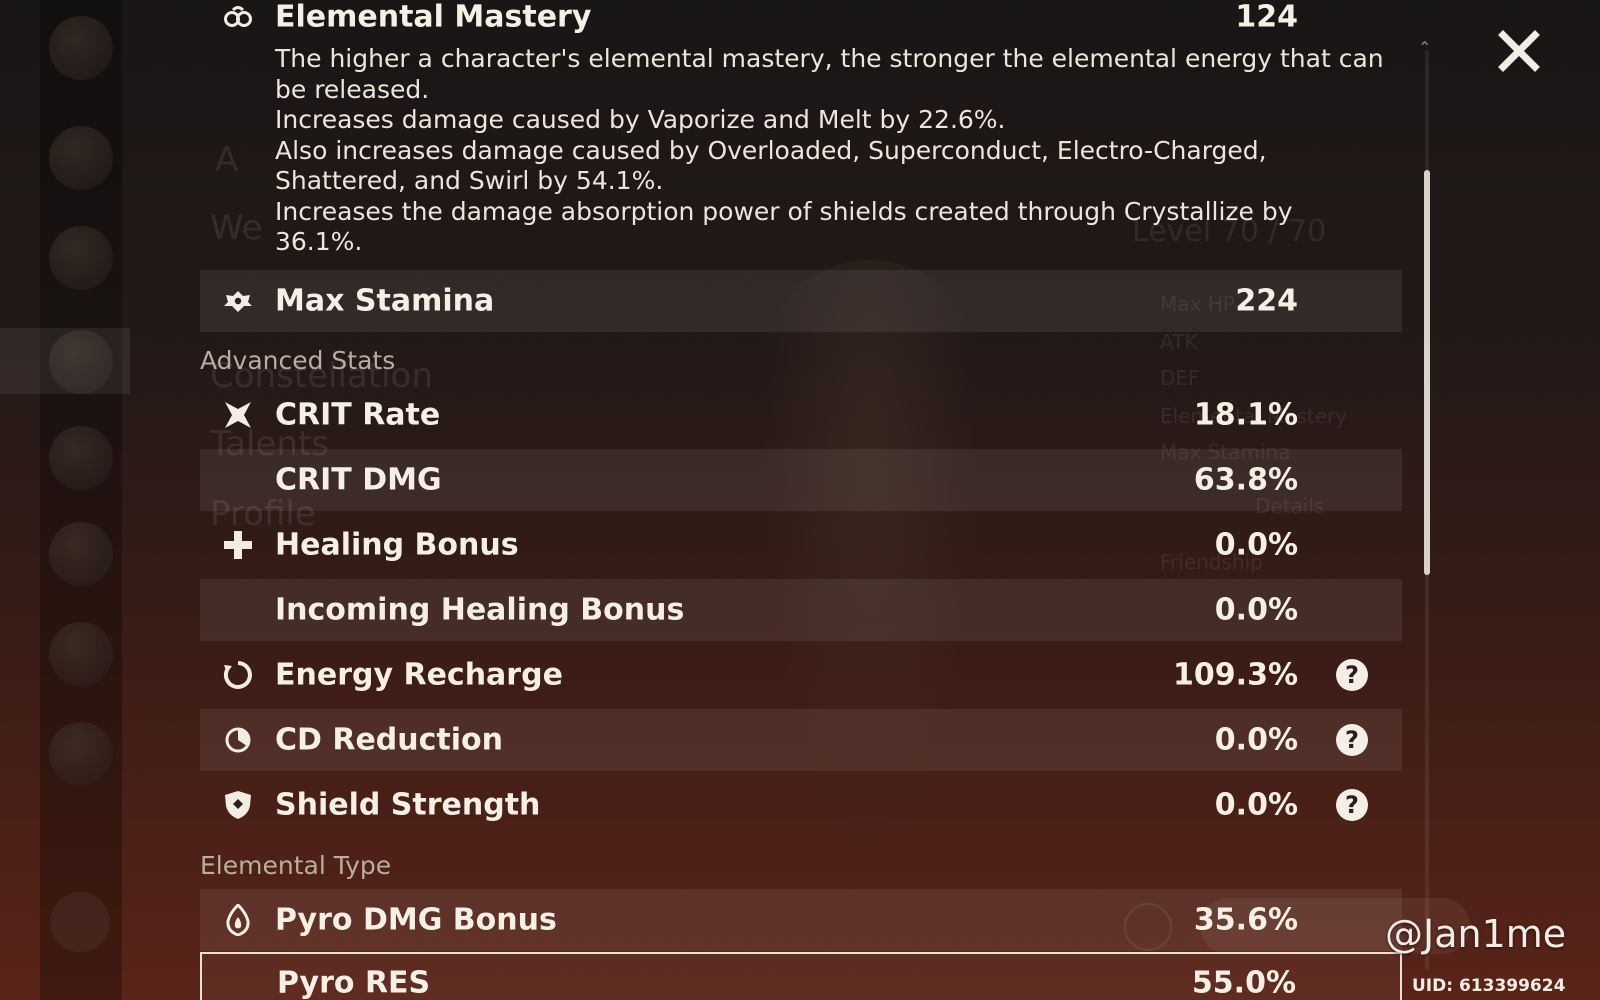 This screenshot has width=1600, height=1000. I want to click on section-heading-advanced-stats: Advanced Stats, so click(298, 360).